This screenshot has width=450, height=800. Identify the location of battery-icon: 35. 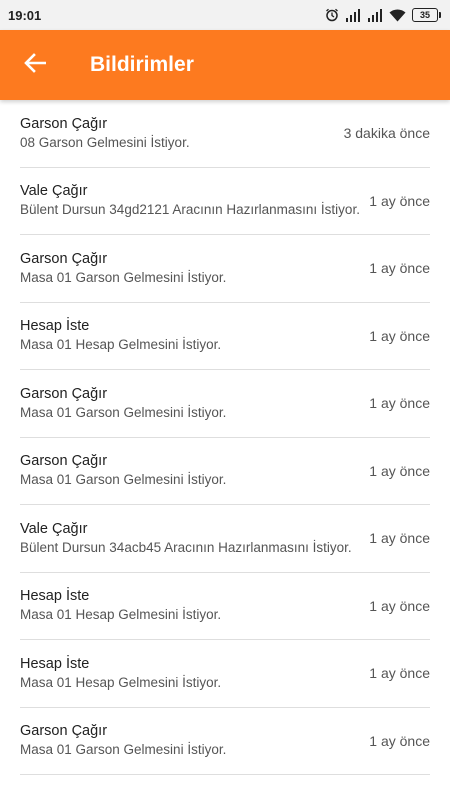
(426, 15).